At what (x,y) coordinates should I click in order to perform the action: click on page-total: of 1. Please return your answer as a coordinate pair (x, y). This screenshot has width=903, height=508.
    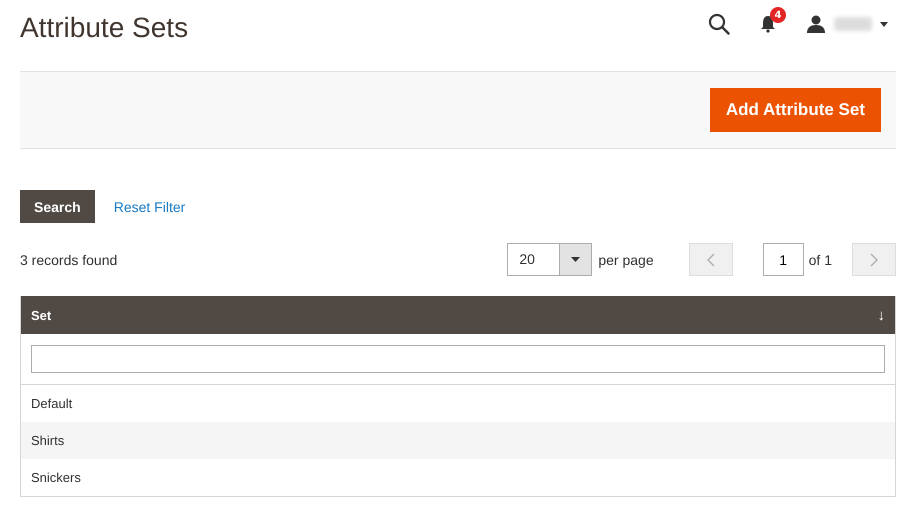
    Looking at the image, I should click on (820, 260).